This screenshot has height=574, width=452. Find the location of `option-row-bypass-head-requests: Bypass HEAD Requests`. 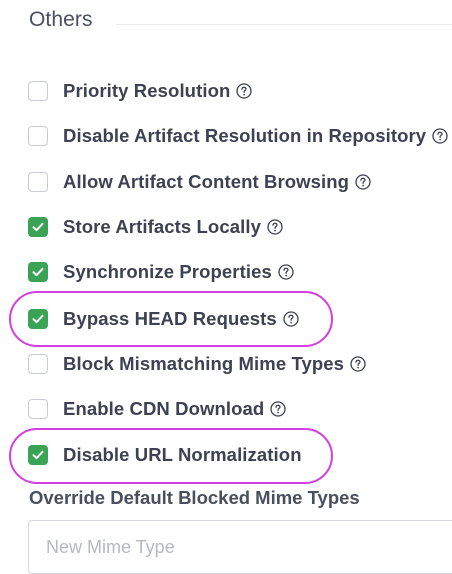

option-row-bypass-head-requests: Bypass HEAD Requests is located at coordinates (163, 319).